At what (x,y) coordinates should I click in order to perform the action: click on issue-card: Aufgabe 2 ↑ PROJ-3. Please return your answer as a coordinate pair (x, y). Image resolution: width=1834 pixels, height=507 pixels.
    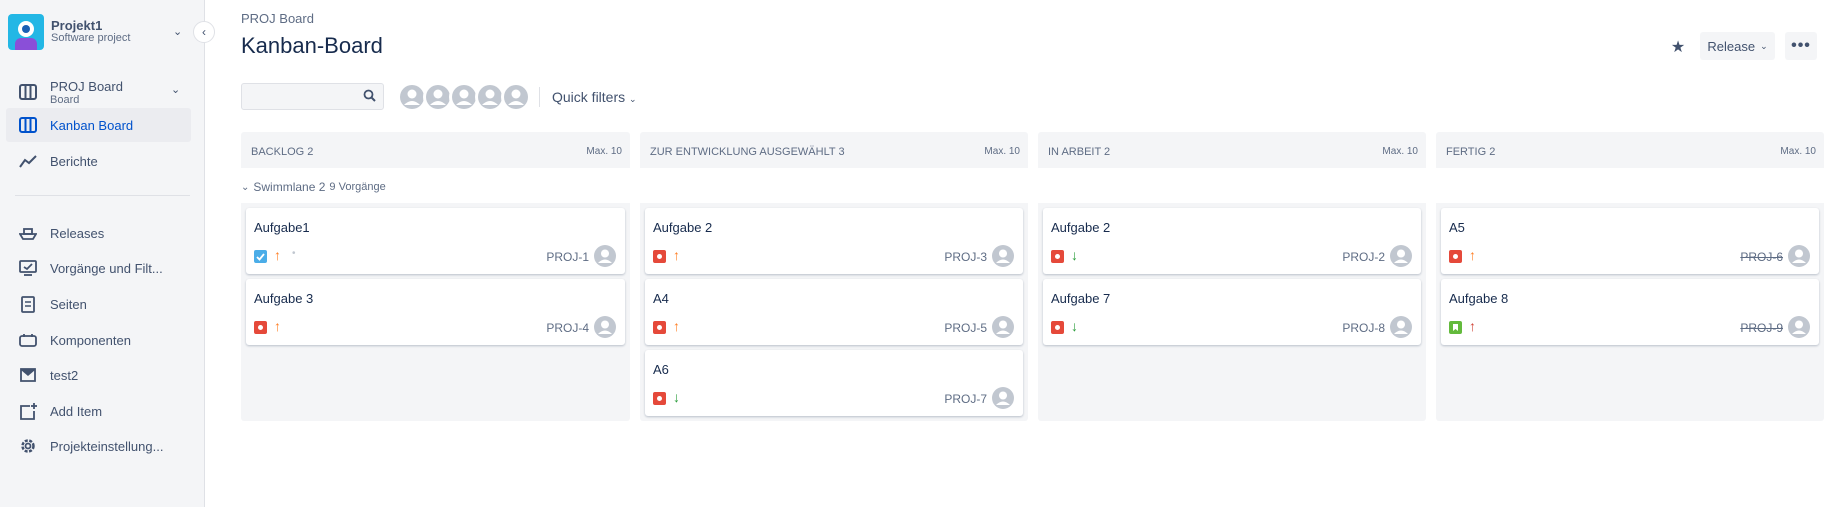
    Looking at the image, I should click on (834, 241).